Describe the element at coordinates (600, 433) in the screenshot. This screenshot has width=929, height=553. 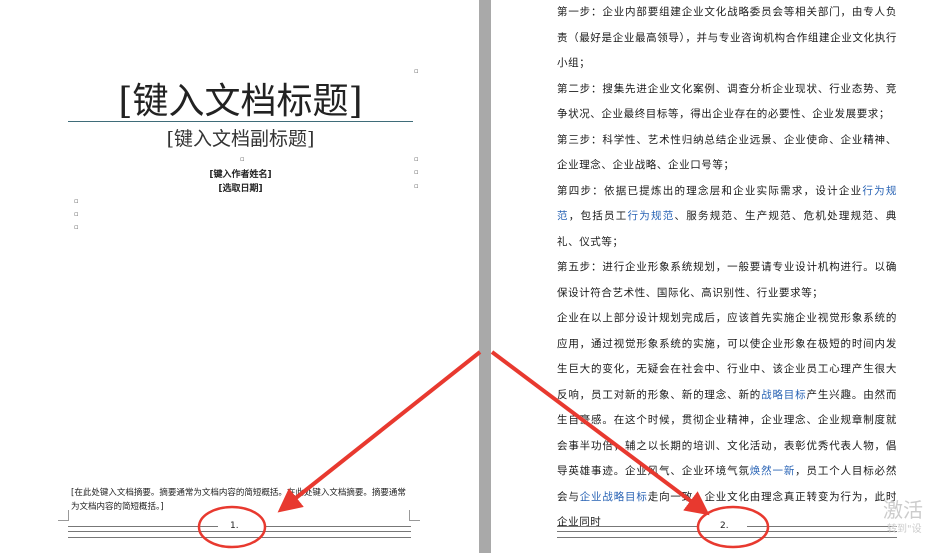
I see `red-arrow-right` at that location.